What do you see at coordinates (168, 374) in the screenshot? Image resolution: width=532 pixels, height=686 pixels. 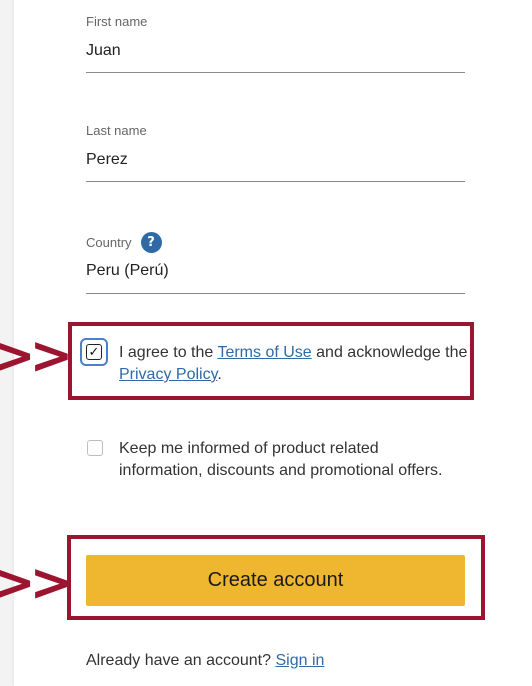 I see `privacy-policy-link: Privacy Policy` at bounding box center [168, 374].